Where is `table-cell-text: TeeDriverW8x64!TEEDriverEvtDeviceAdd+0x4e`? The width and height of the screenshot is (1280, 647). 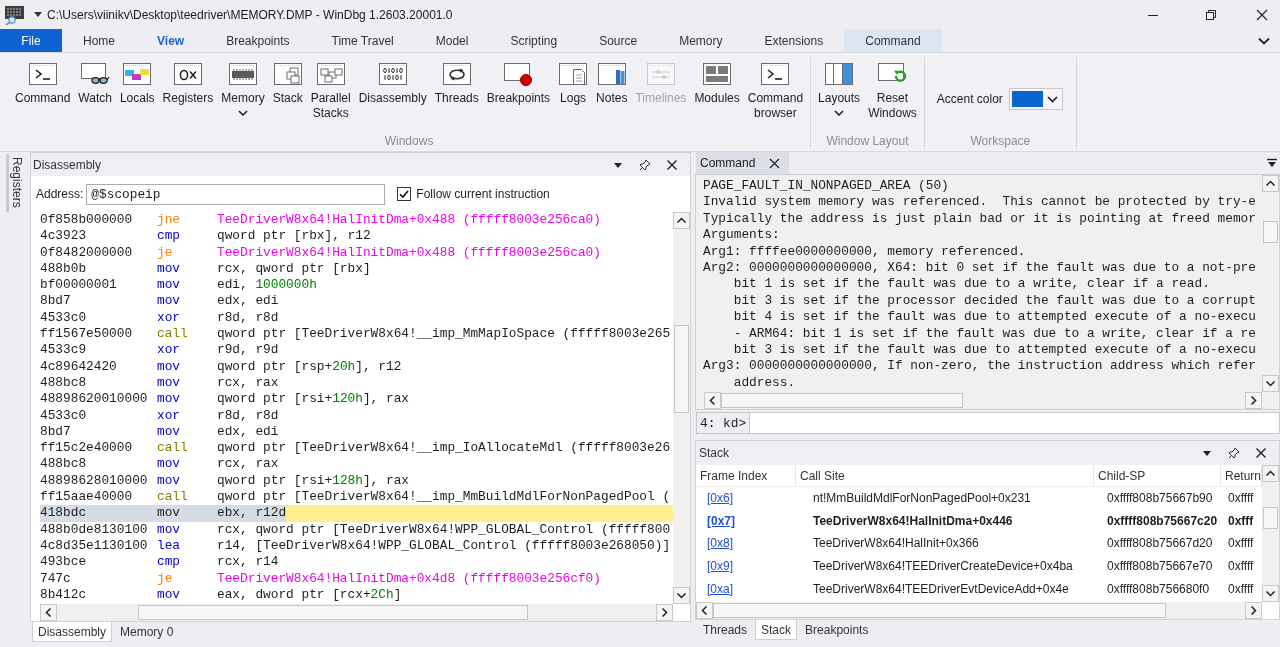 table-cell-text: TeeDriverW8x64!TEEDriverEvtDeviceAdd+0x4e is located at coordinates (941, 588).